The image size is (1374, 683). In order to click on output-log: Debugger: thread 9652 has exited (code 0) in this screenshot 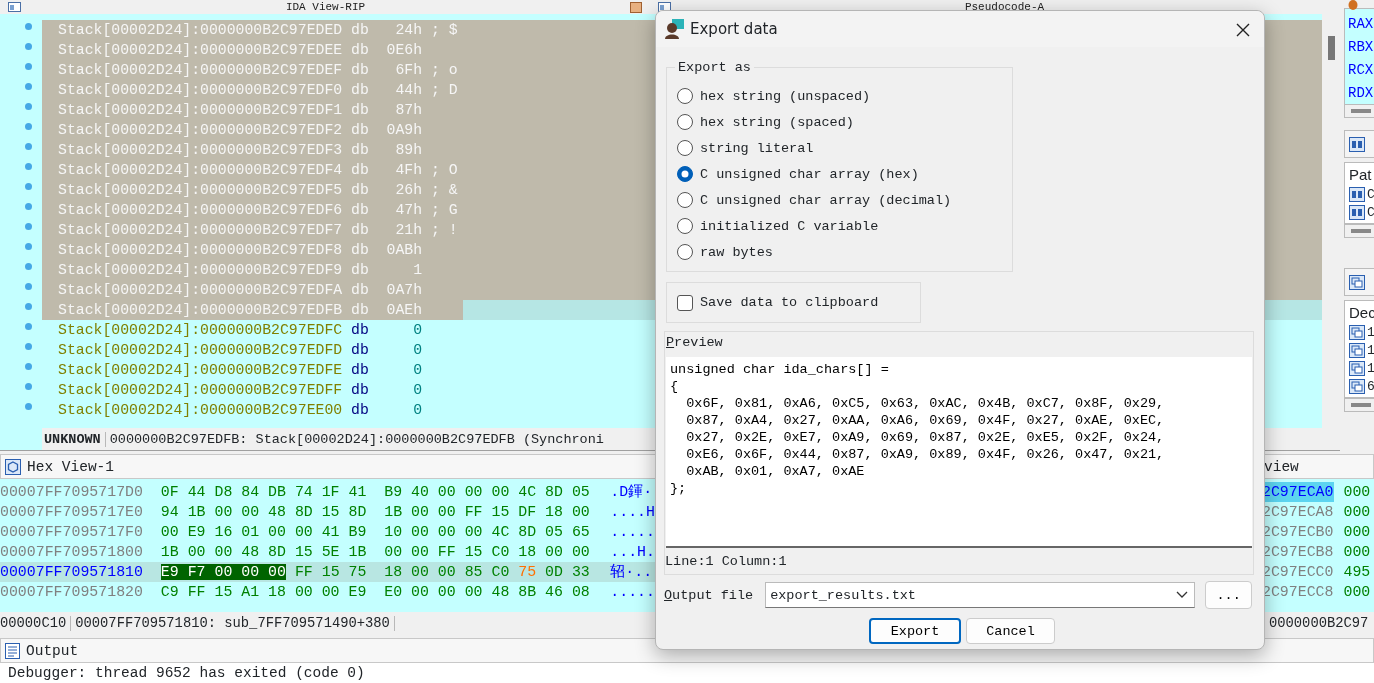, I will do `click(687, 673)`.